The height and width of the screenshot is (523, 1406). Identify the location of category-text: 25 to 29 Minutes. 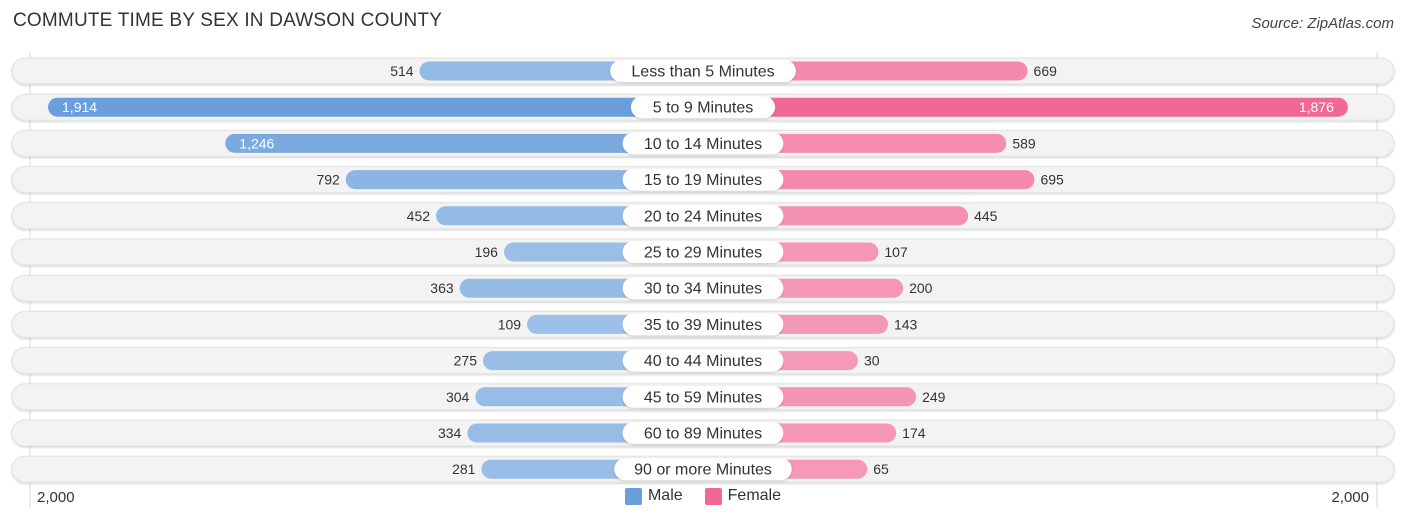
(703, 253).